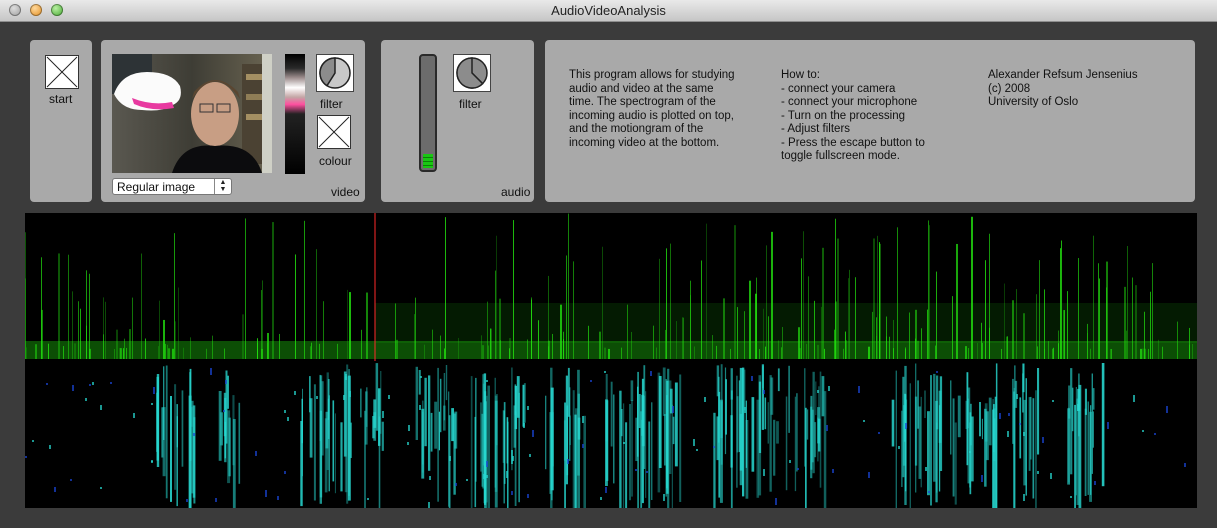  Describe the element at coordinates (62, 72) in the screenshot. I see `start-toggle` at that location.